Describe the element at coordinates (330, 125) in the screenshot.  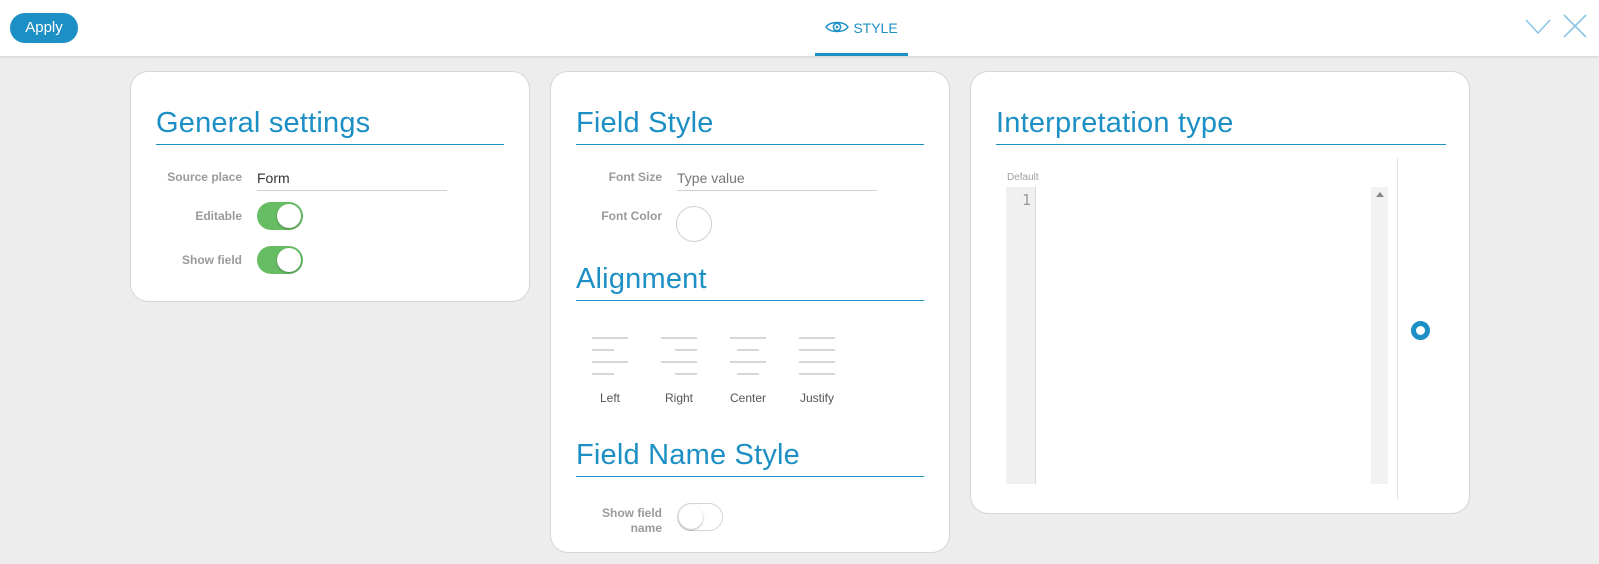
I see `general-settings-title: General settings` at that location.